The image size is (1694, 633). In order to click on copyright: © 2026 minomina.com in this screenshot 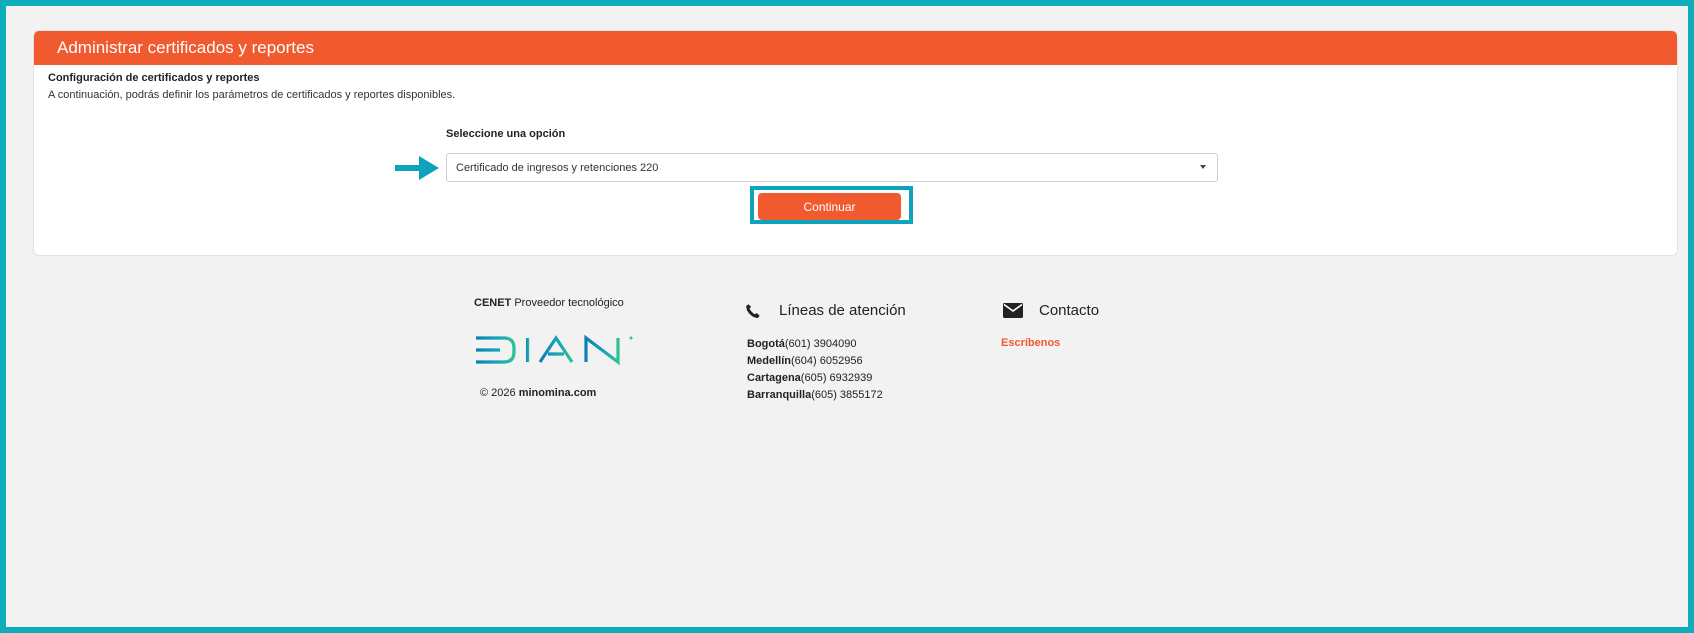, I will do `click(538, 393)`.